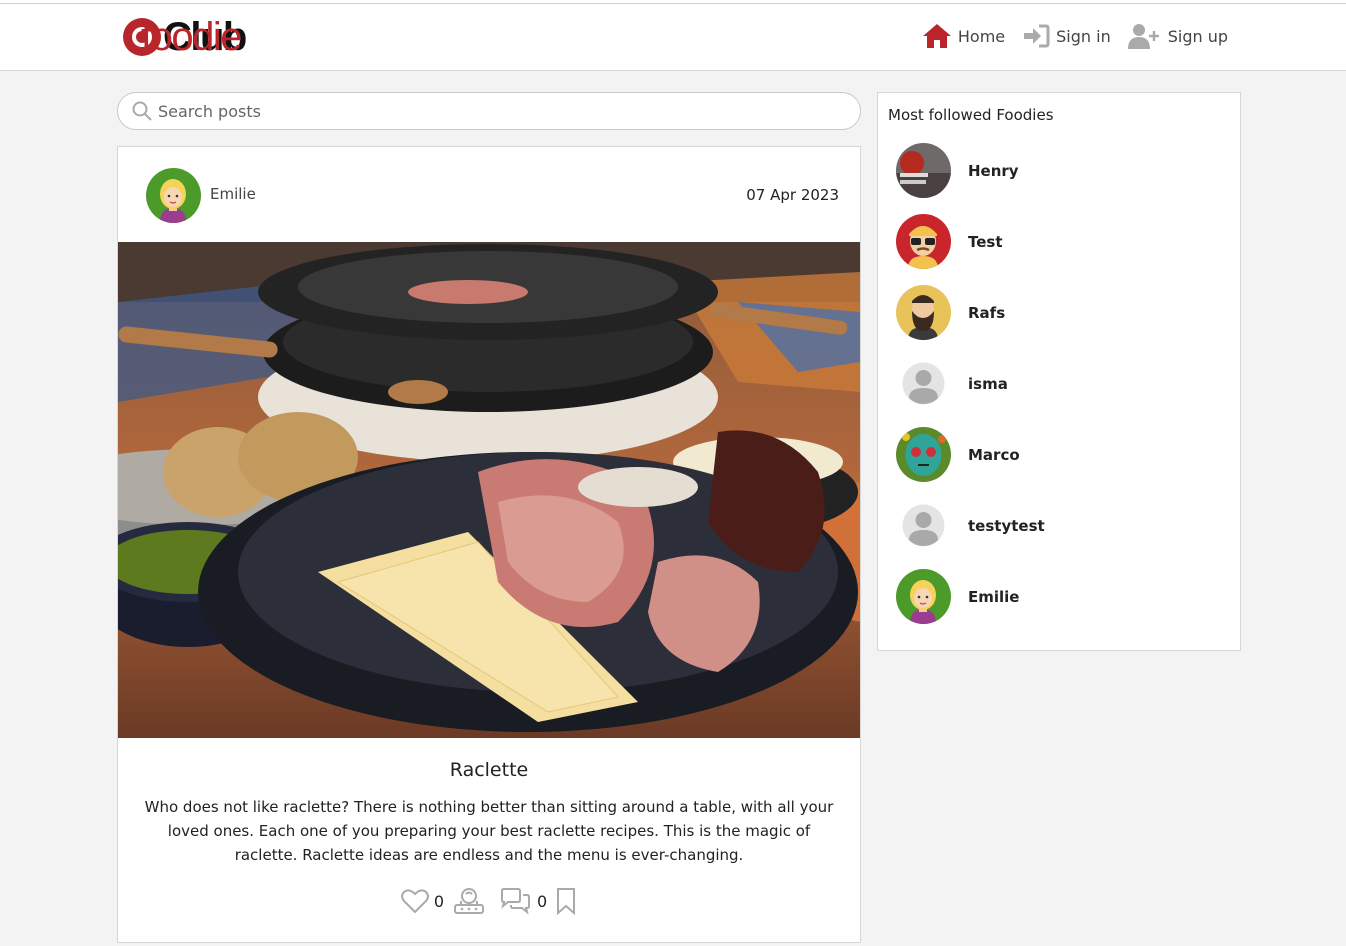  What do you see at coordinates (985, 241) in the screenshot?
I see `foodie-name: Test` at bounding box center [985, 241].